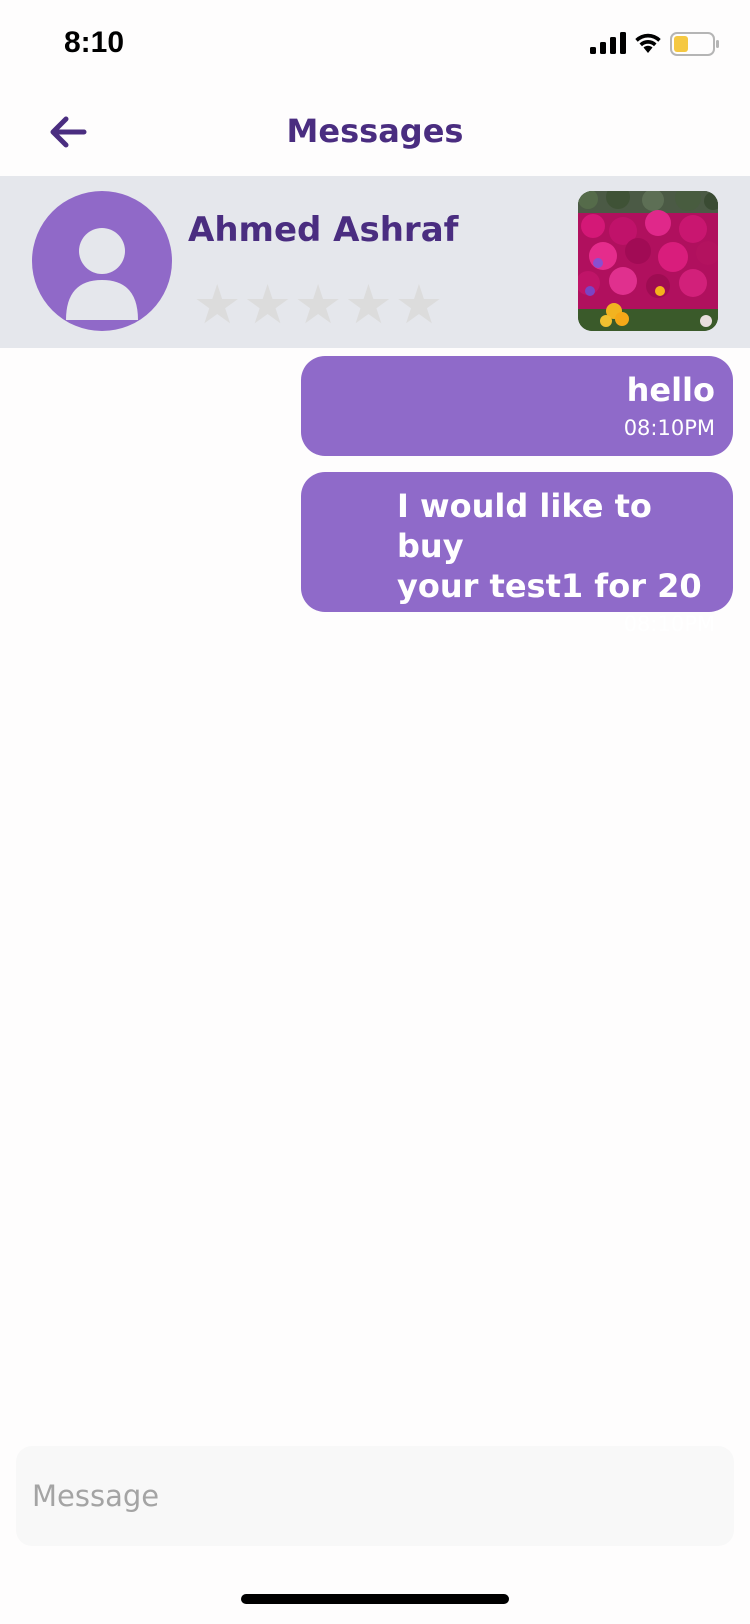 This screenshot has height=1624, width=750. What do you see at coordinates (323, 230) in the screenshot?
I see `contact-name: Ahmed Ashraf` at bounding box center [323, 230].